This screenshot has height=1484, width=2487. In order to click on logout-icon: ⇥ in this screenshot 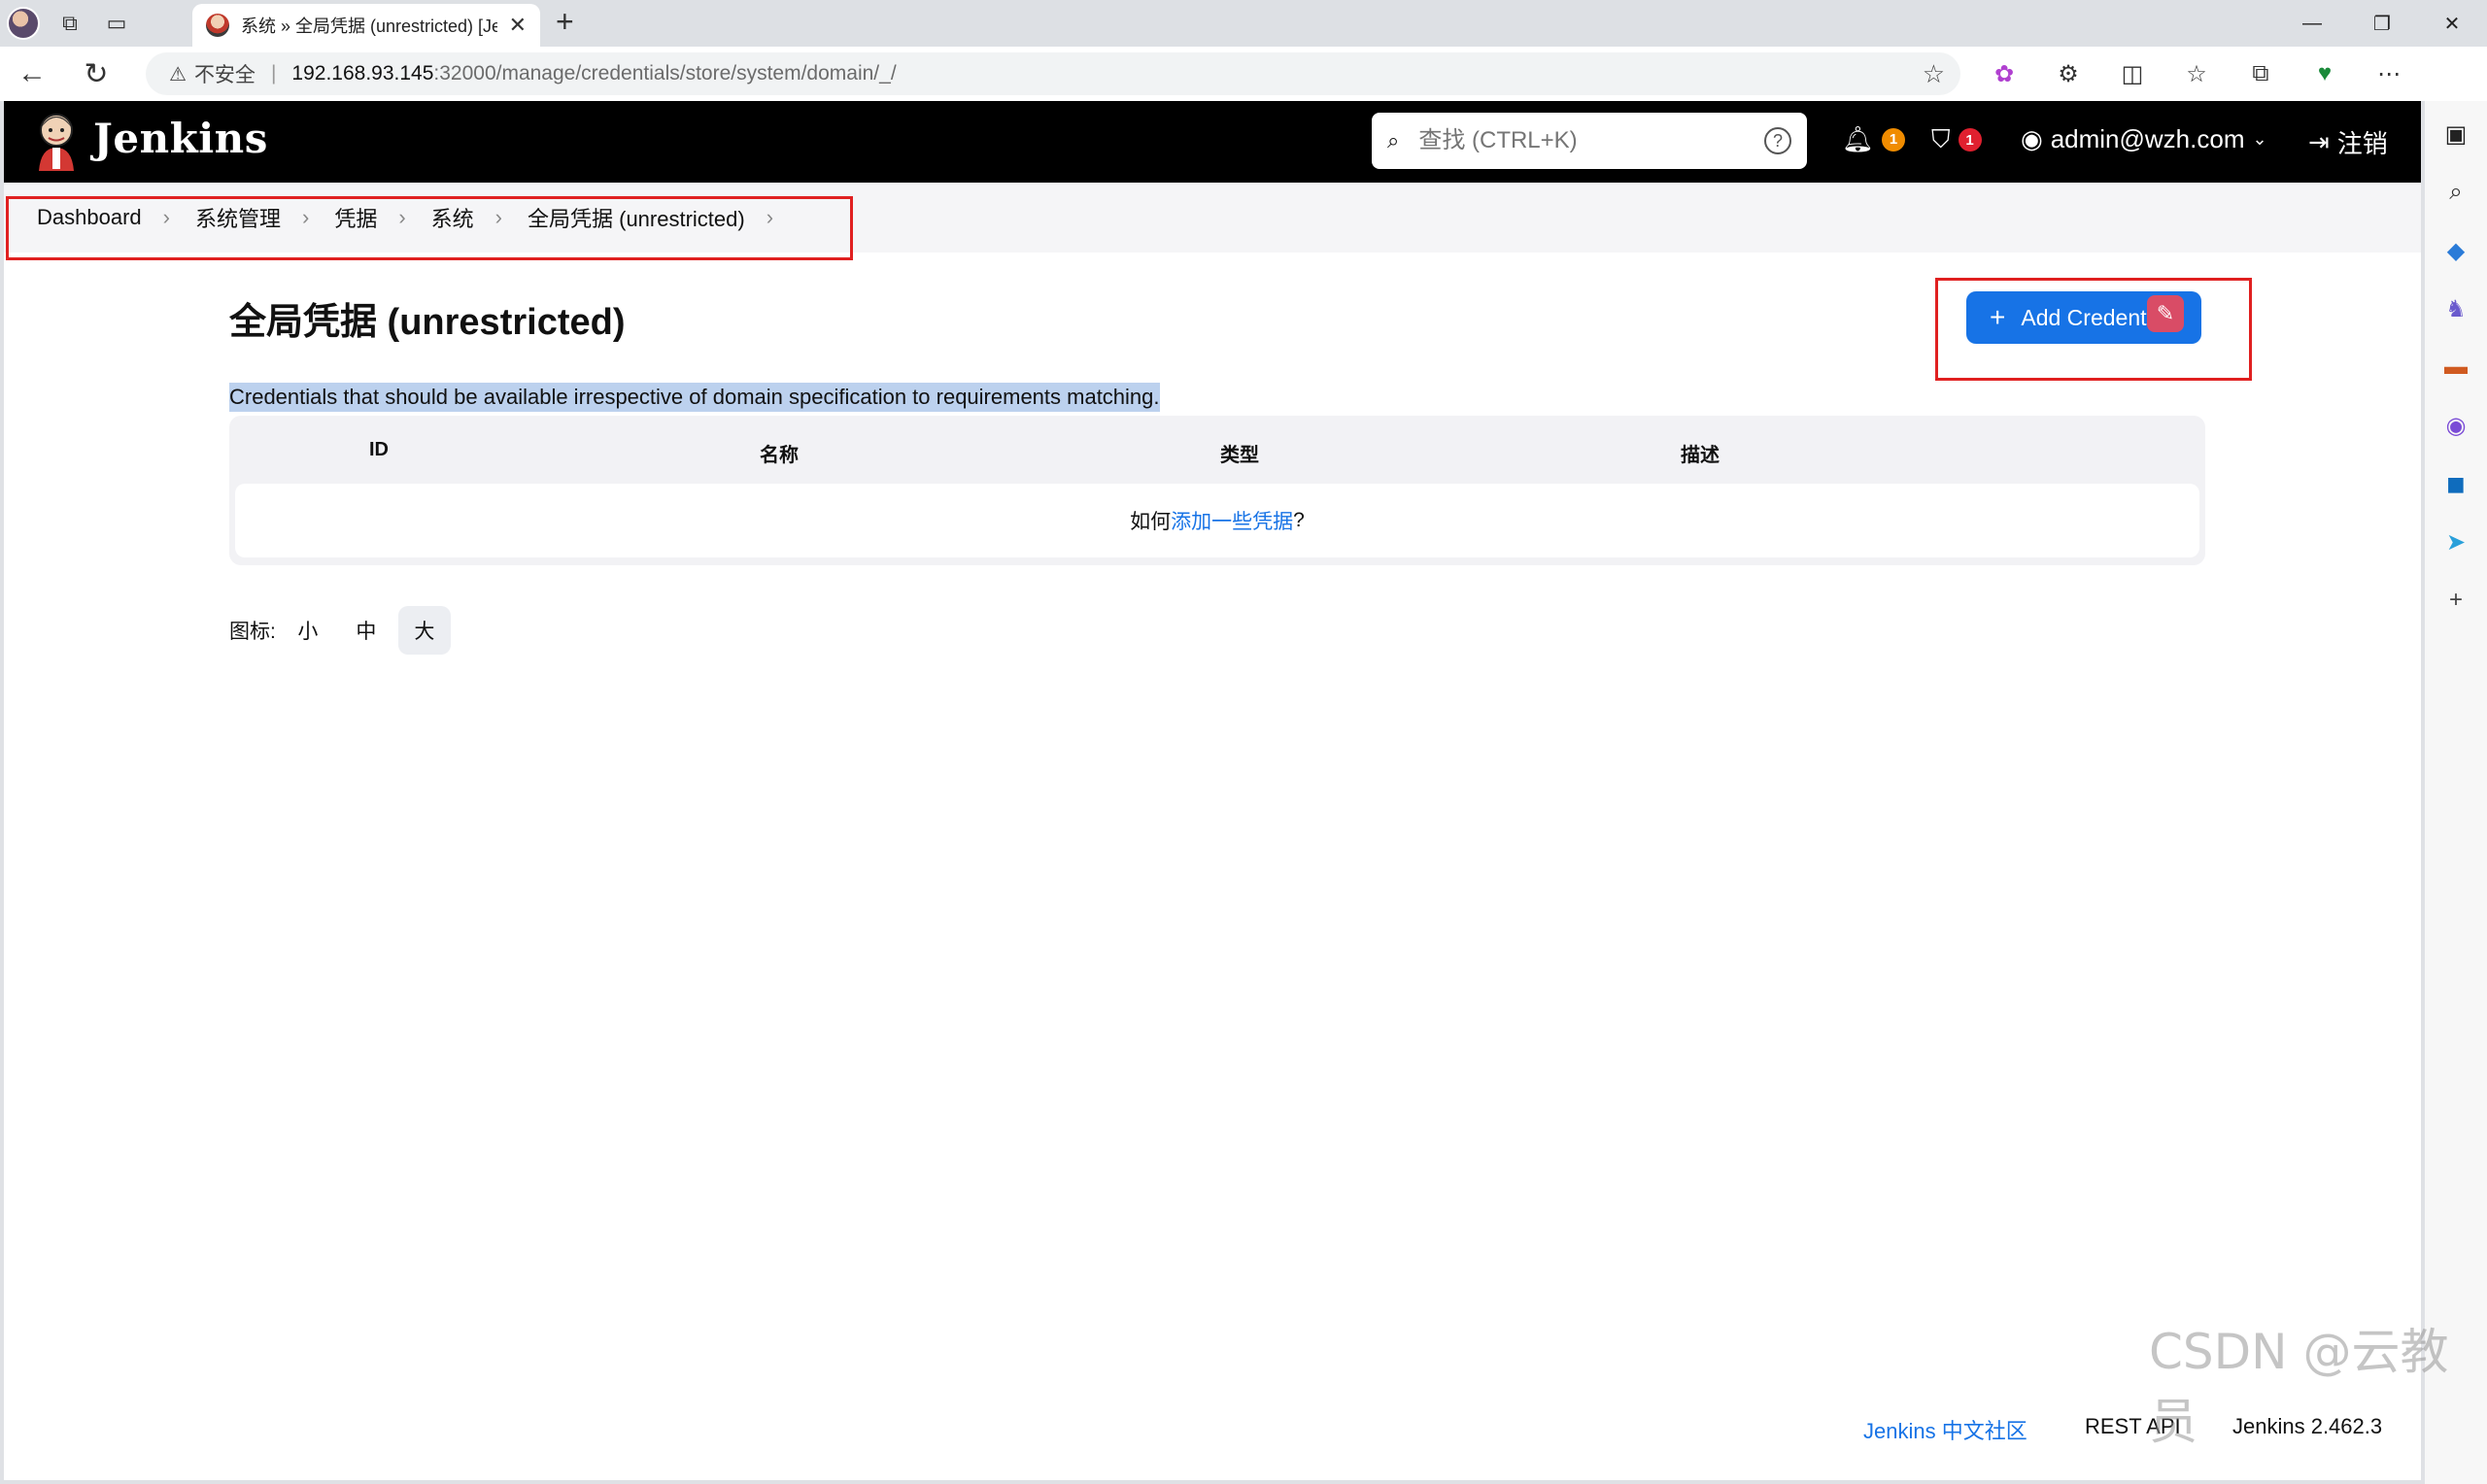, I will do `click(2319, 141)`.